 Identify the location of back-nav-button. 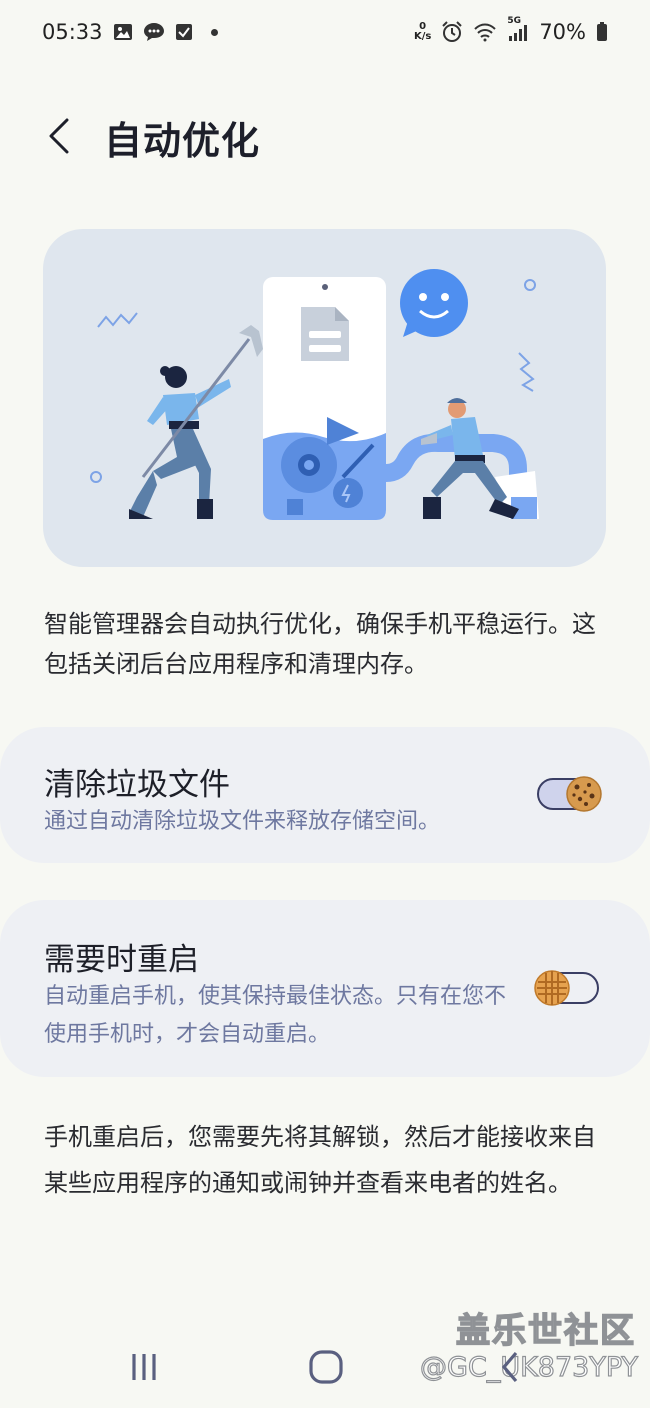
(510, 1367).